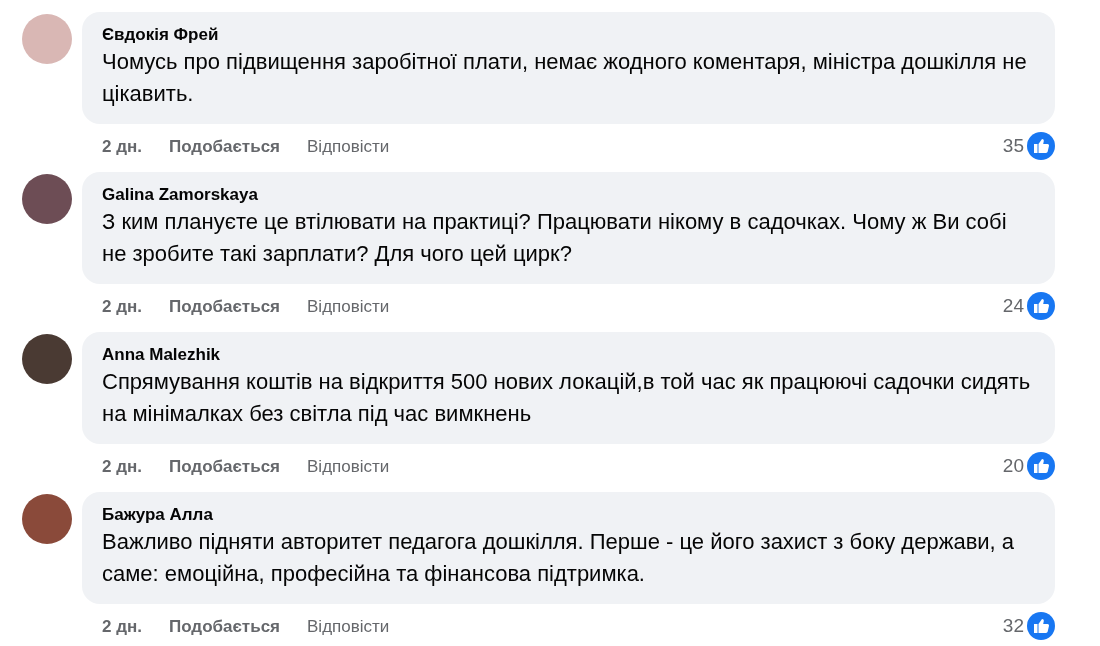  Describe the element at coordinates (565, 78) in the screenshot. I see `comment-text: Чомусь про підвищення заробітної плати, немає жодного коментаря, міністра дошкілля не цікавить.` at that location.